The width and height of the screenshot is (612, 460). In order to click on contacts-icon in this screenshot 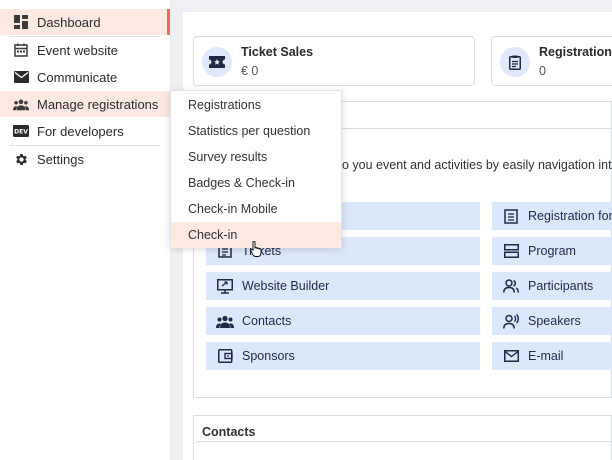, I will do `click(225, 321)`.